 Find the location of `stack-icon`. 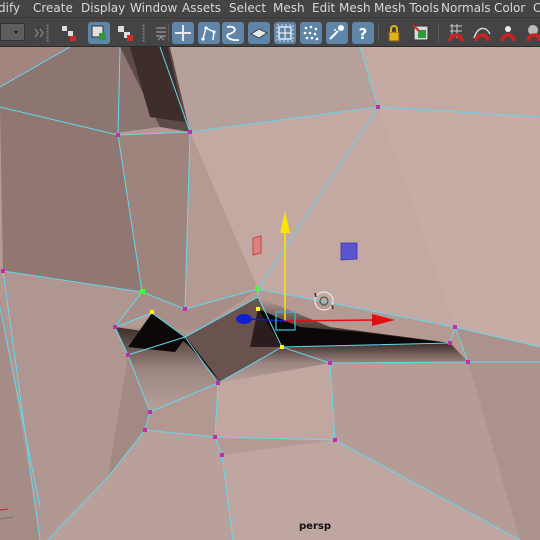

stack-icon is located at coordinates (158, 33).